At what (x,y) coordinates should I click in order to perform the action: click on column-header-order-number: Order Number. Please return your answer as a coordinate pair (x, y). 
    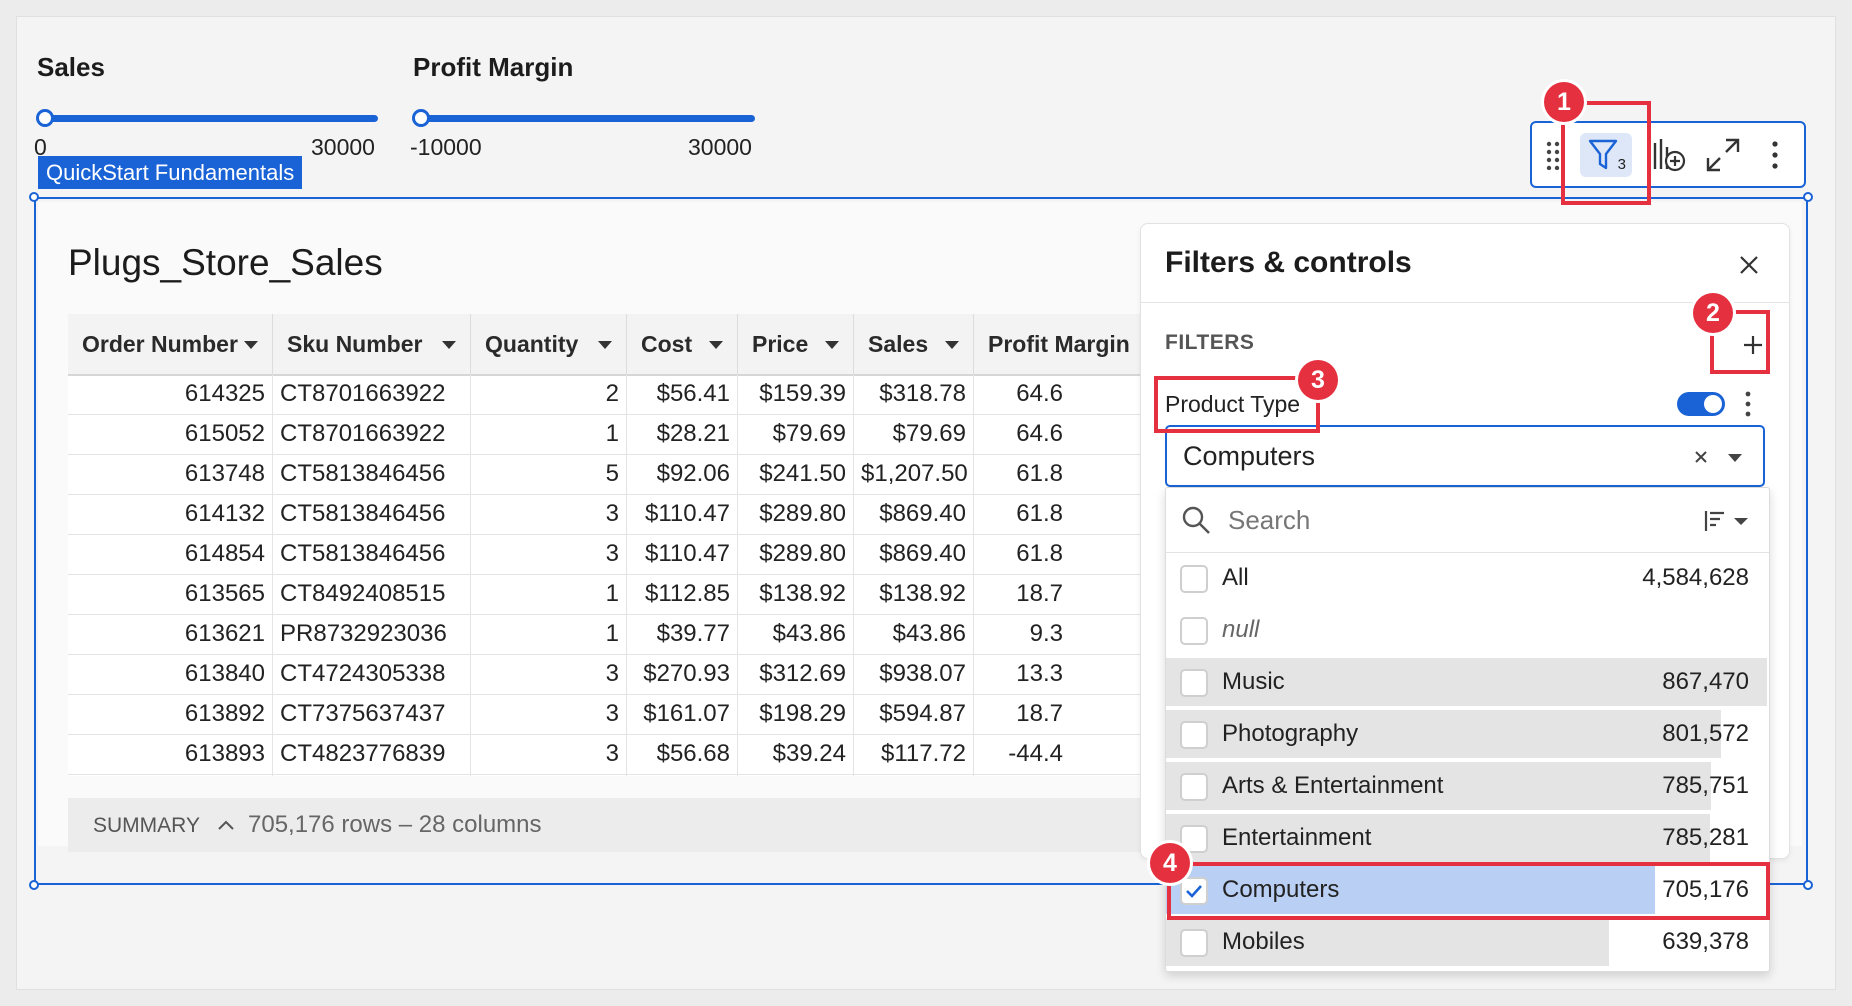
    Looking at the image, I should click on (170, 344).